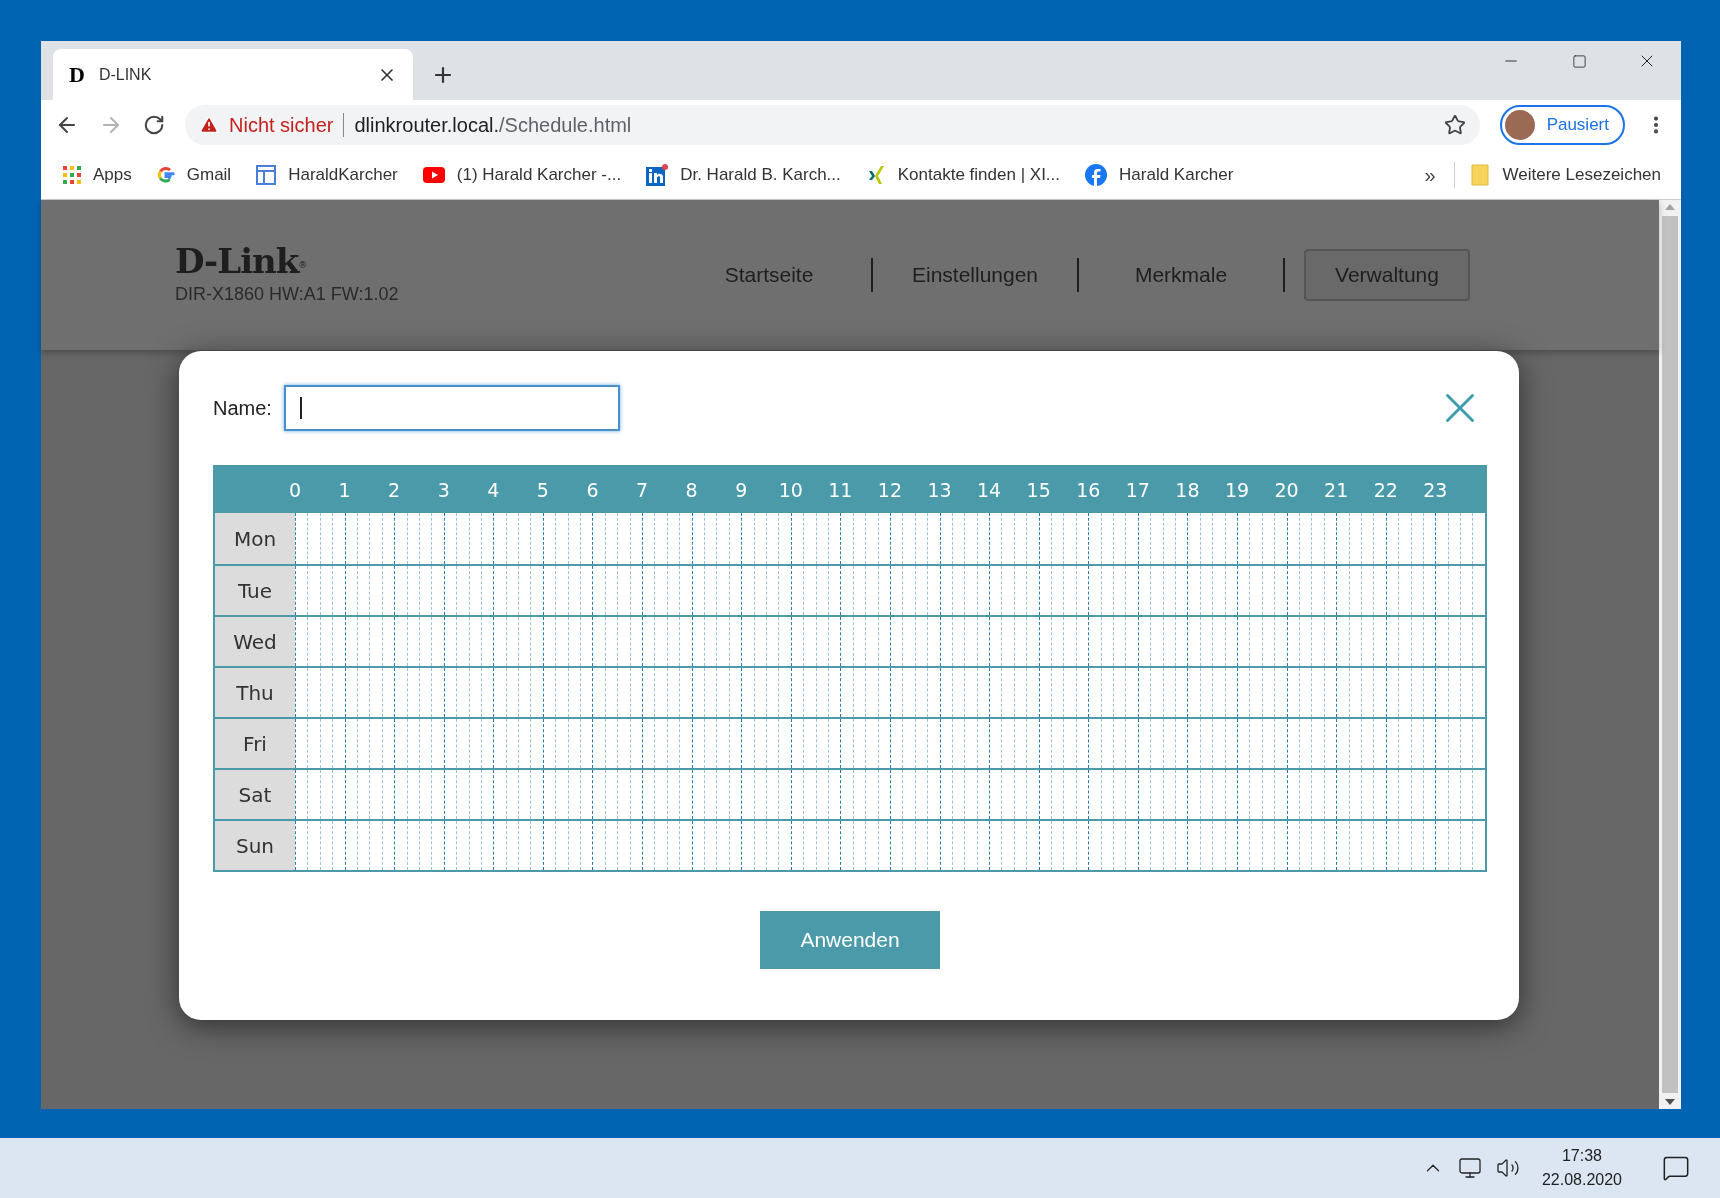 The image size is (1720, 1198). What do you see at coordinates (344, 490) in the screenshot?
I see `hour-label: 1` at bounding box center [344, 490].